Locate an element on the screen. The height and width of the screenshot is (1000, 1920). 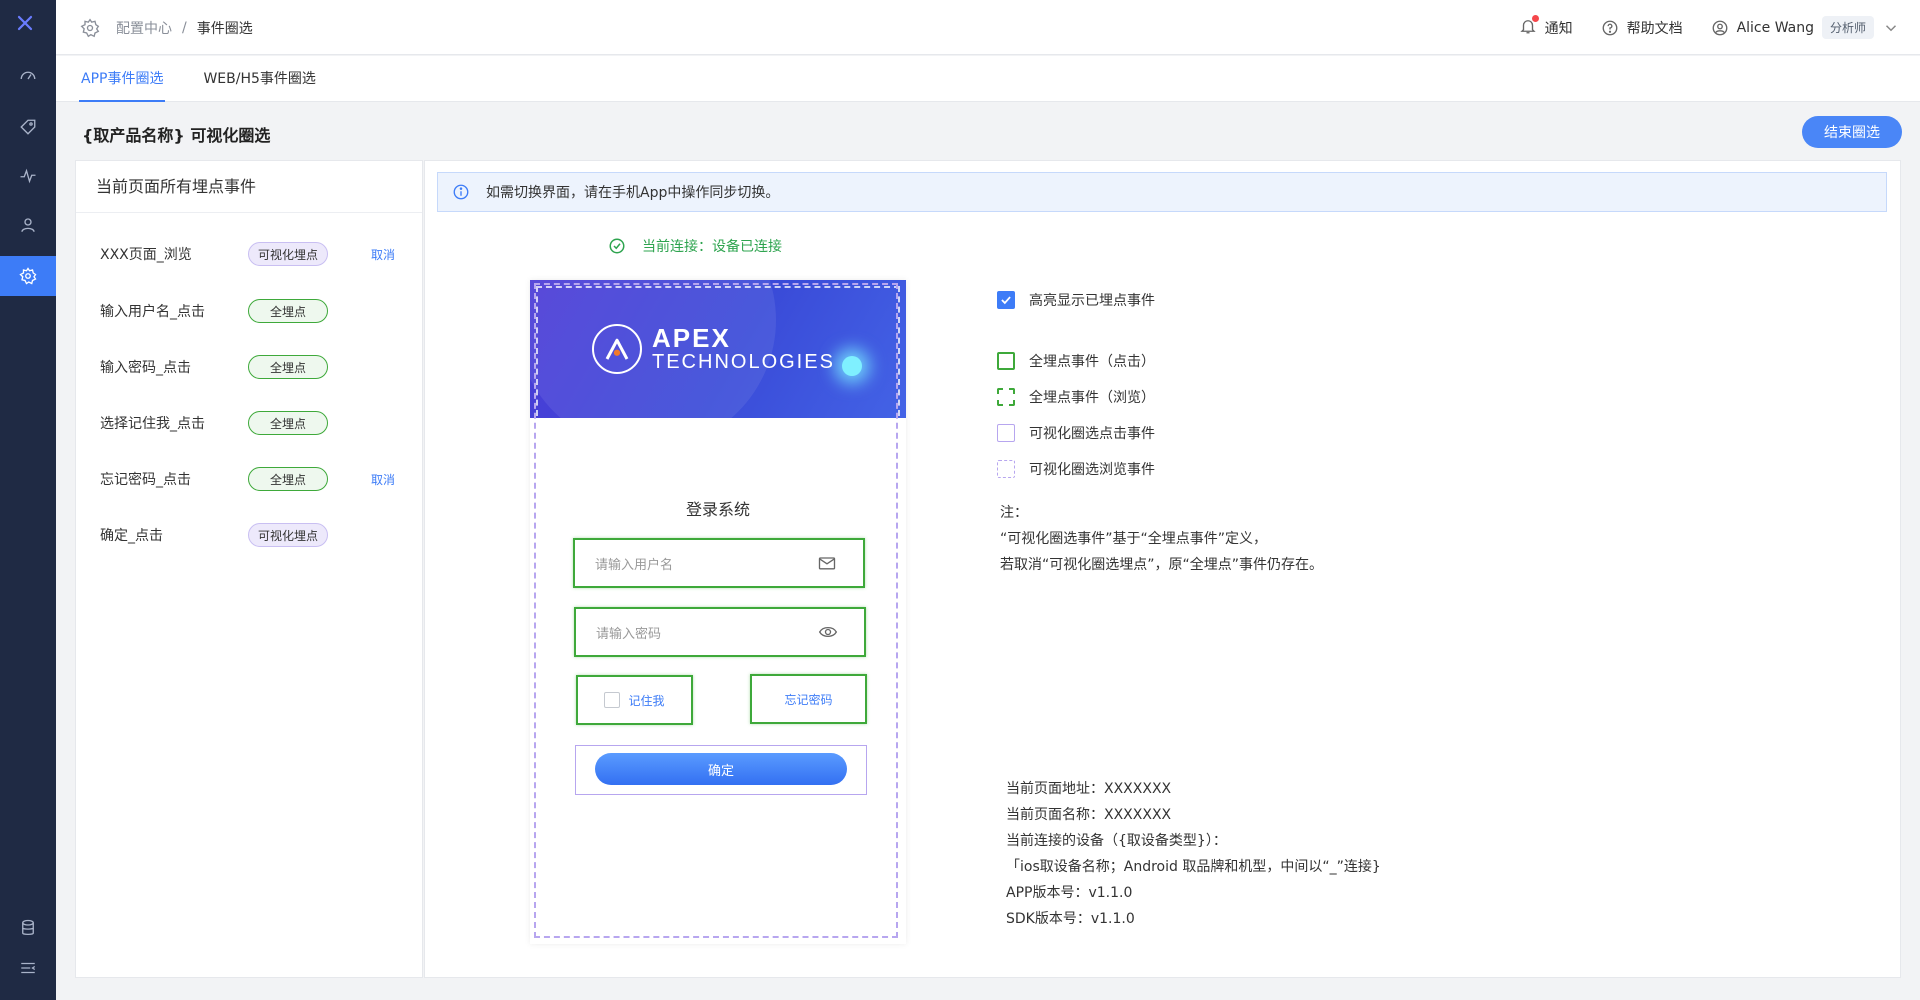
legend-label: 全埋点事件（浏览） is located at coordinates (1092, 398).